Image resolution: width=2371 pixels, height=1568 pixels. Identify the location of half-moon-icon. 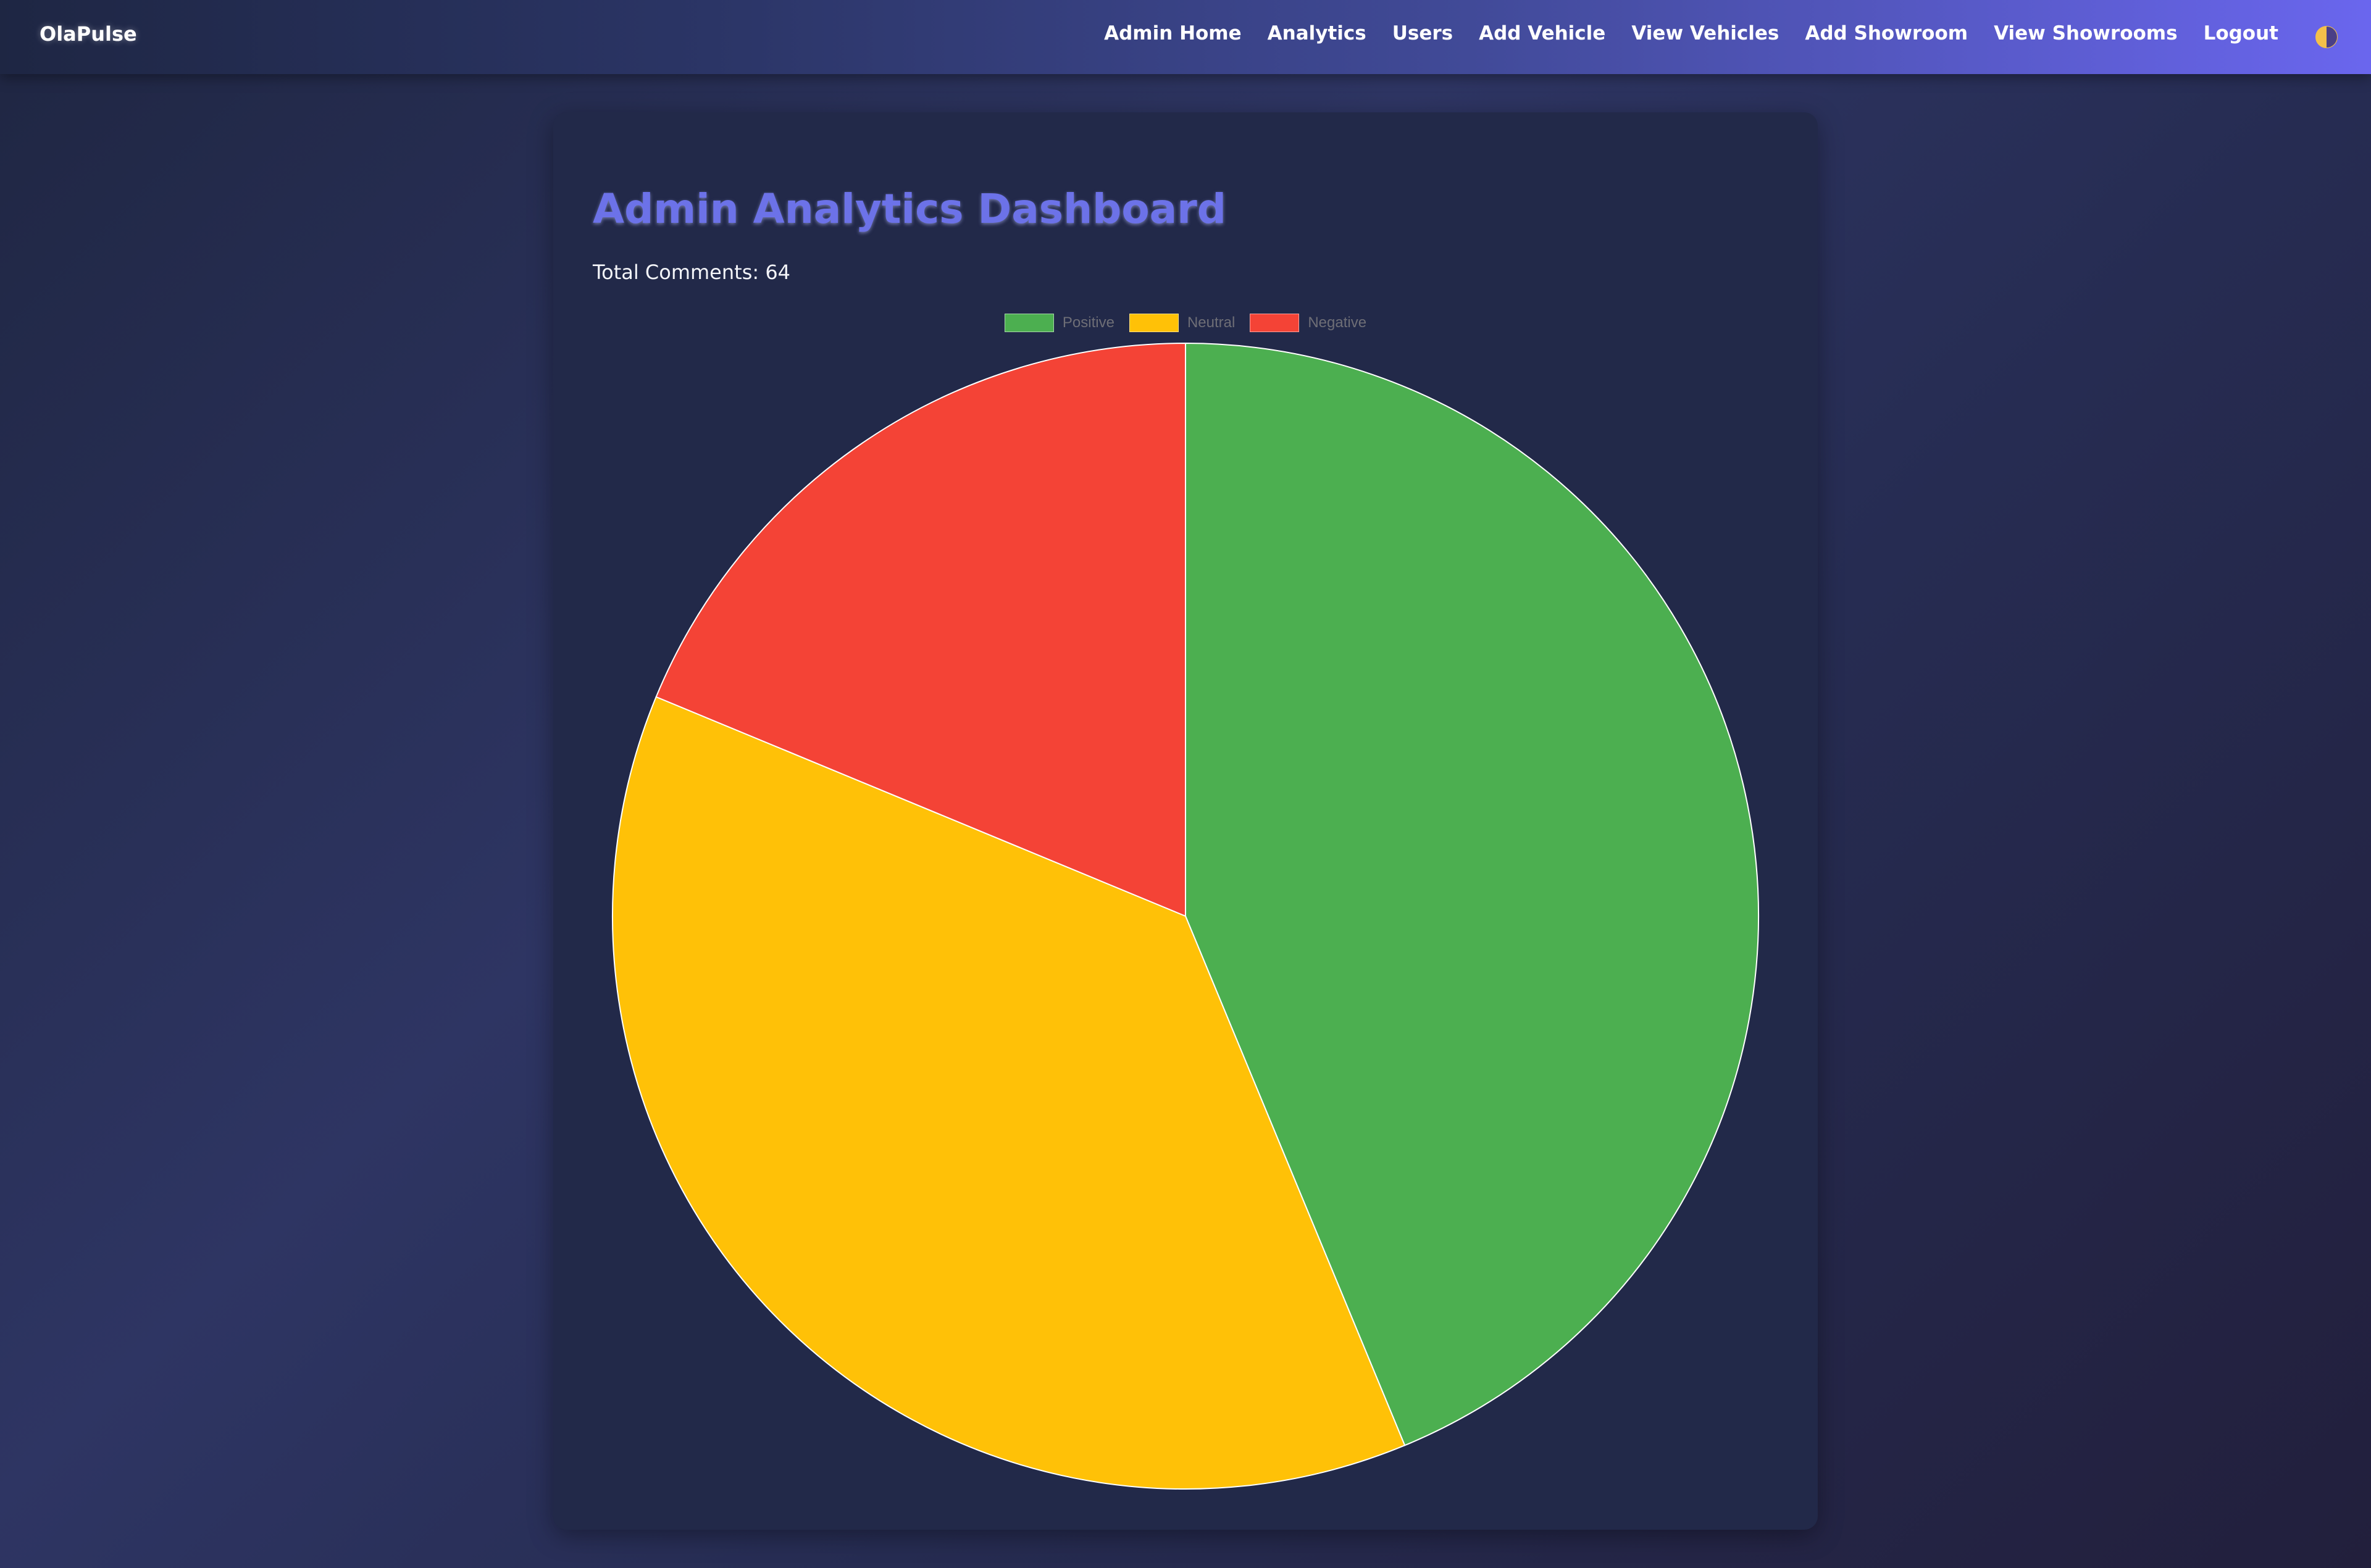
(2326, 37).